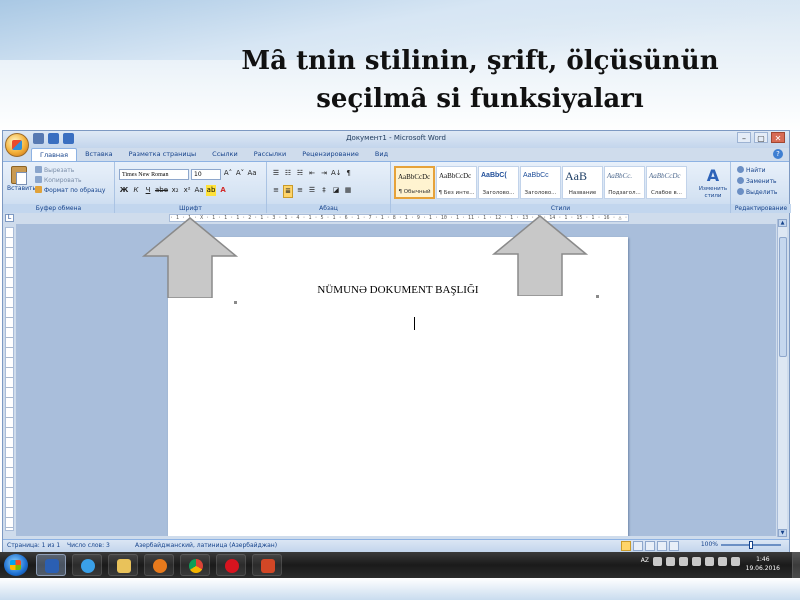 This screenshot has height=600, width=800. I want to click on clock: 1:46 19.06.2016, so click(763, 564).